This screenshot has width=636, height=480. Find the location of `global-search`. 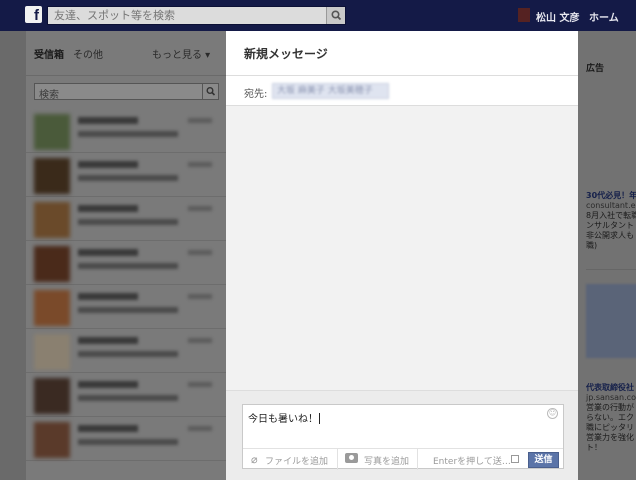

global-search is located at coordinates (196, 15).